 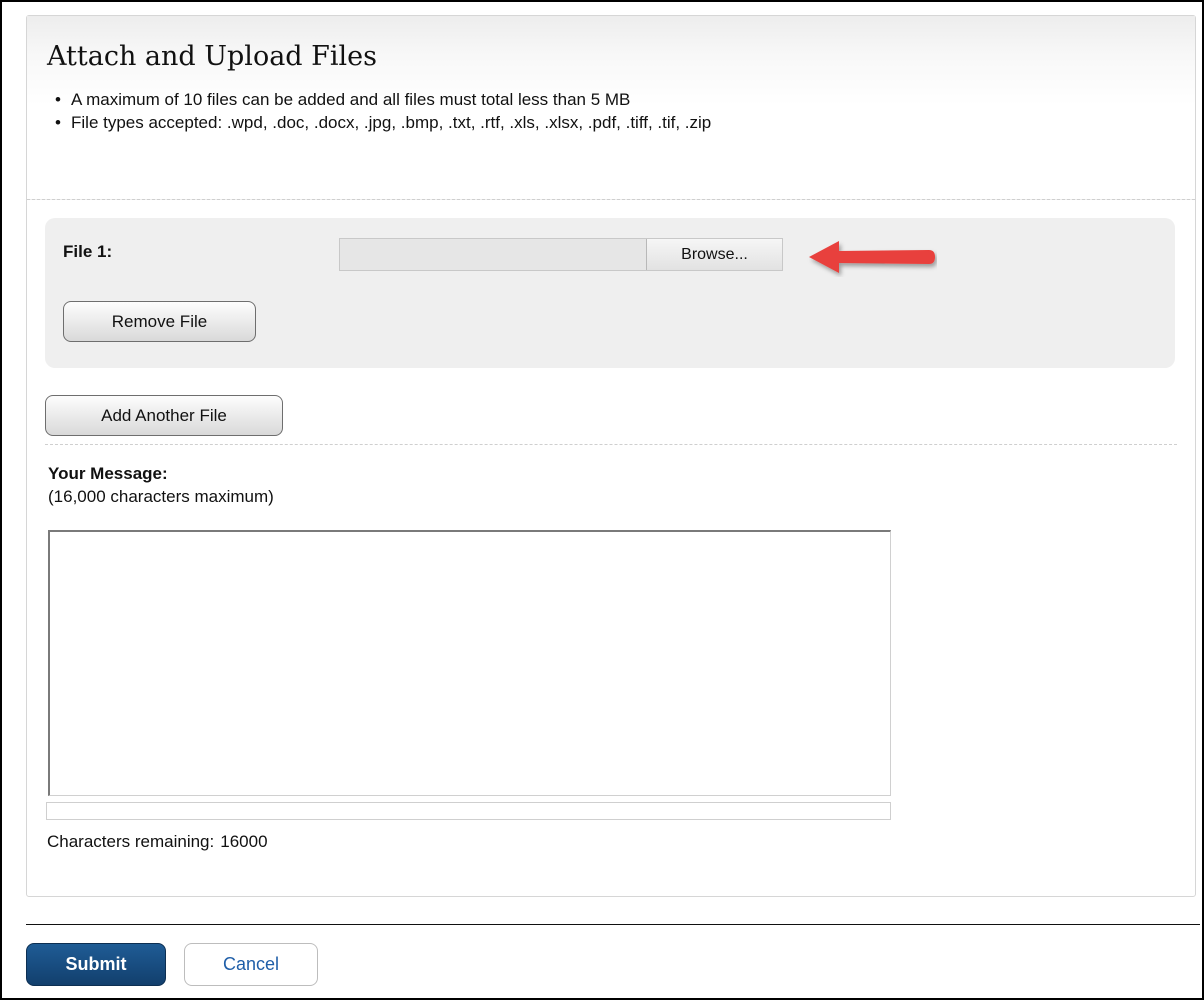 I want to click on footer-divider, so click(x=613, y=924).